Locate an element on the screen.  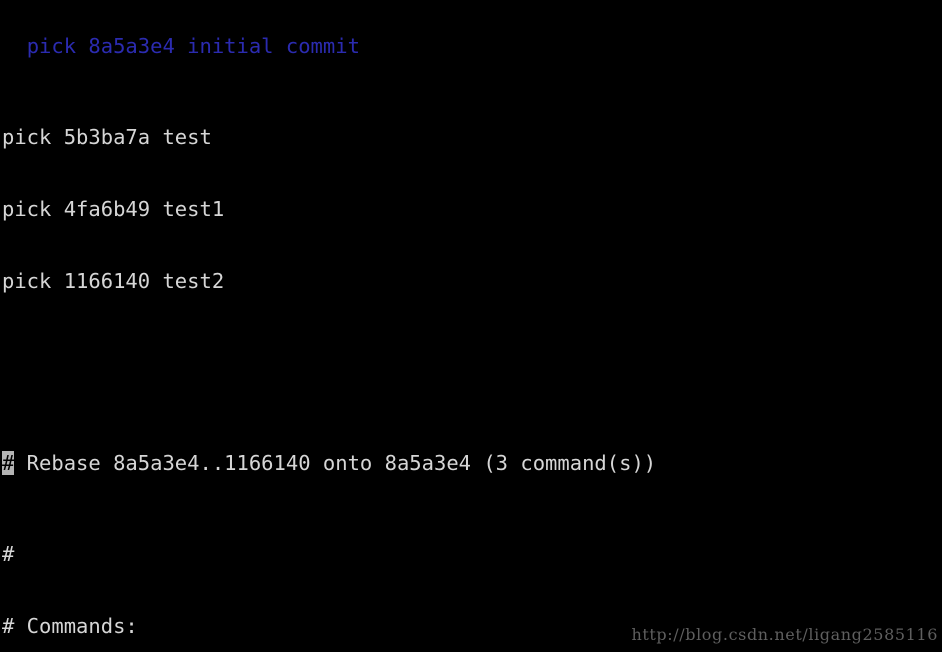
todo-line: pick 1166140 test2 is located at coordinates (472, 281).